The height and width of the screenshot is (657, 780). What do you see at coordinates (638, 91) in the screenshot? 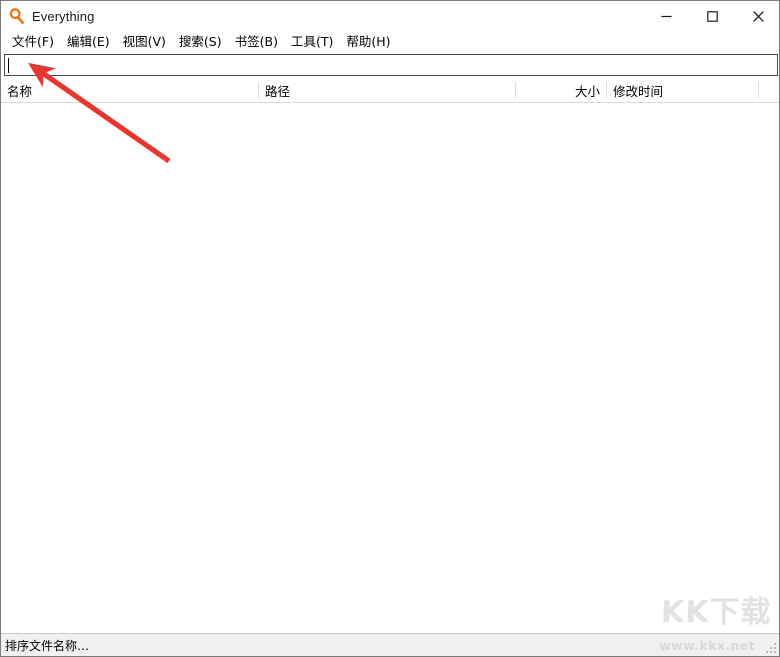
I see `column-header-date-modified-label: 修改时间` at bounding box center [638, 91].